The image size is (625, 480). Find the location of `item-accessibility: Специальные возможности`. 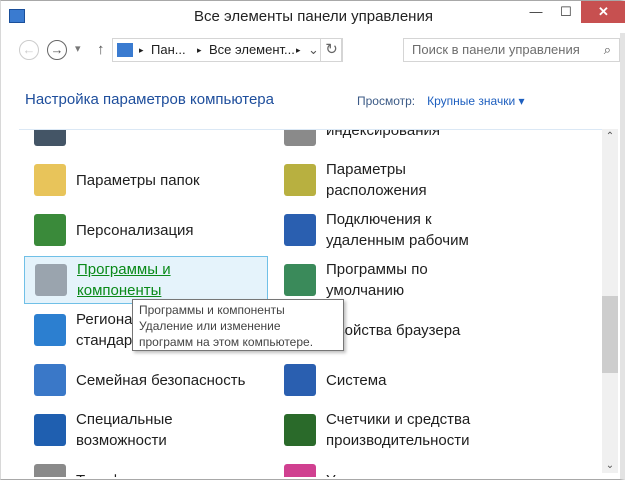

item-accessibility: Специальные возможности is located at coordinates (146, 430).